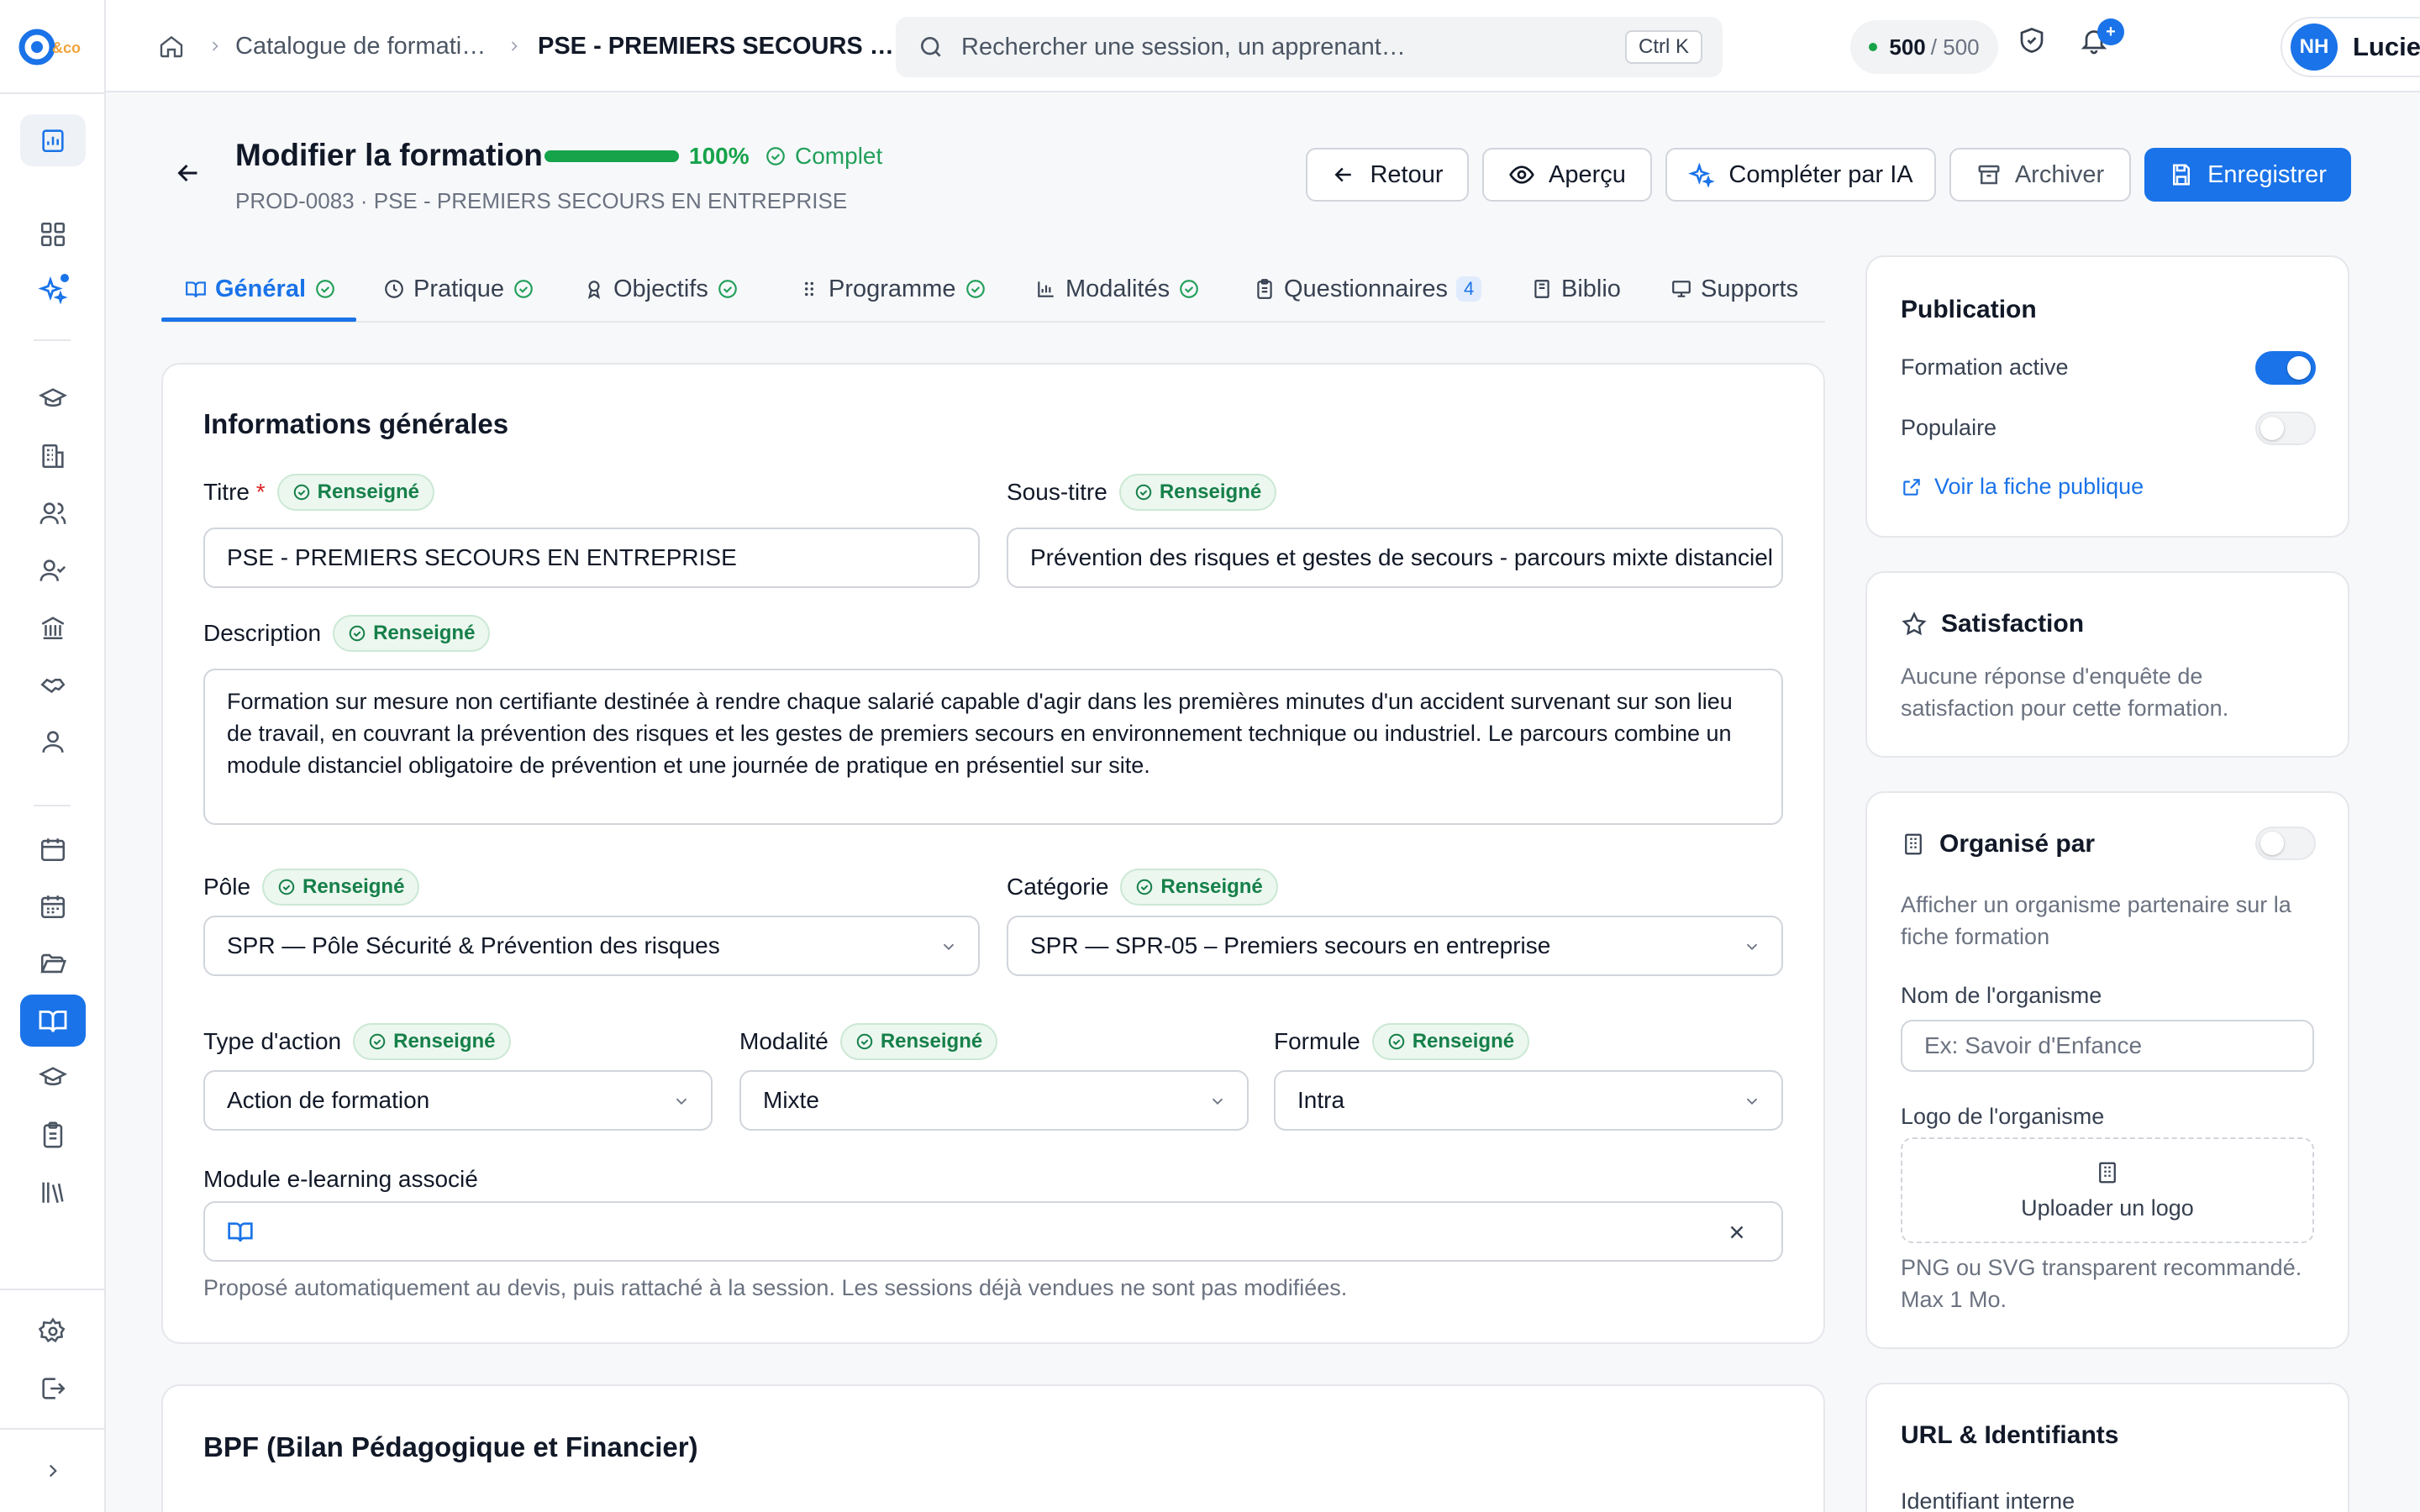 The width and height of the screenshot is (2420, 1512). Describe the element at coordinates (1057, 492) in the screenshot. I see `field-label: Sous-titre` at that location.